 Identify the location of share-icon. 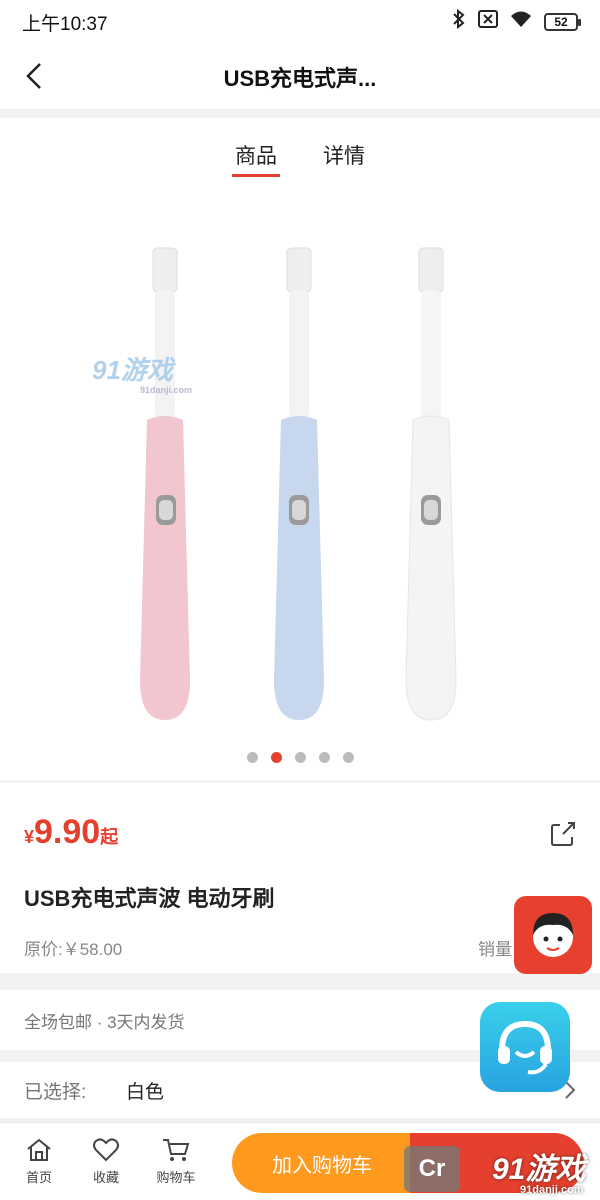
(563, 834).